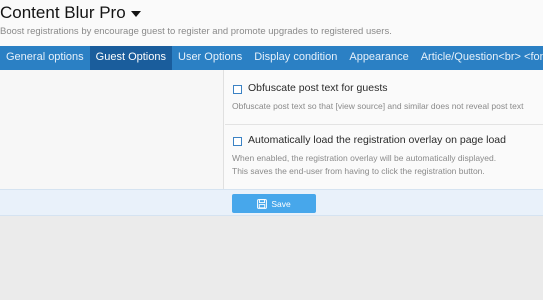  What do you see at coordinates (237, 141) in the screenshot?
I see `auto-overlay-checkbox` at bounding box center [237, 141].